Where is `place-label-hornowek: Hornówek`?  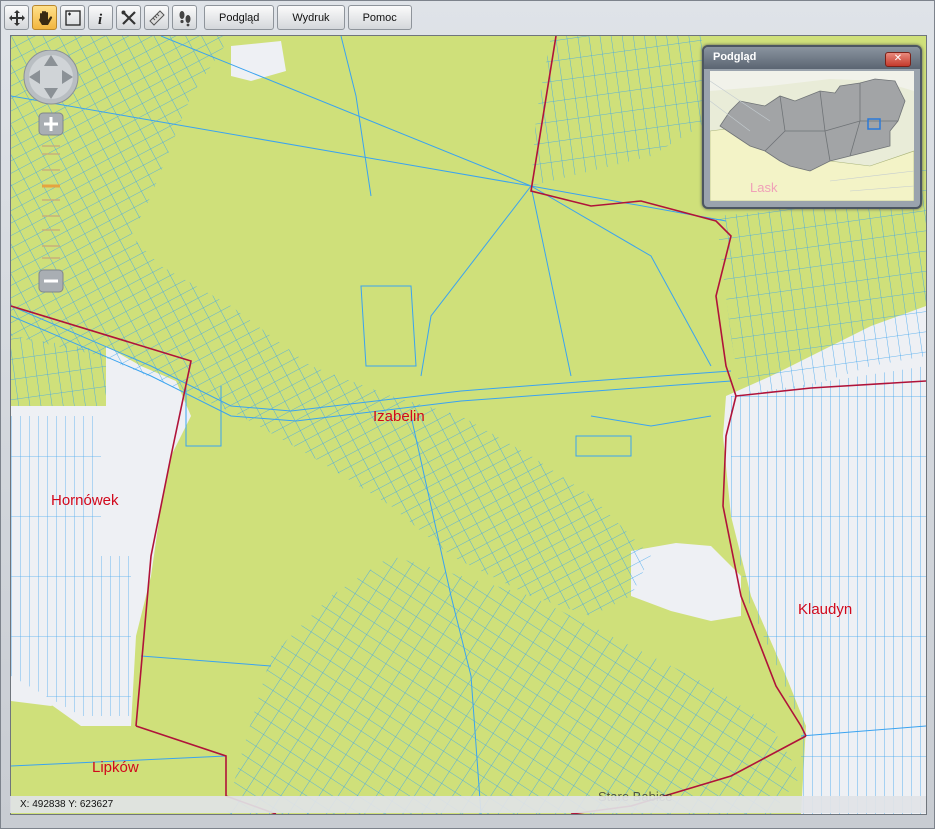
place-label-hornowek: Hornówek is located at coordinates (85, 500).